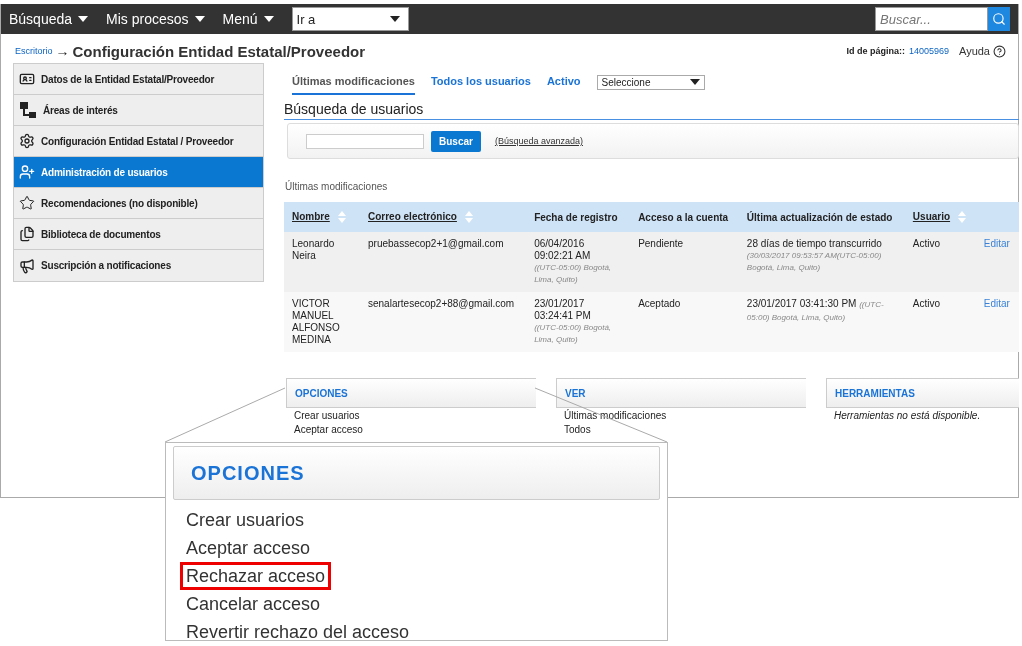  I want to click on user-search-field, so click(365, 141).